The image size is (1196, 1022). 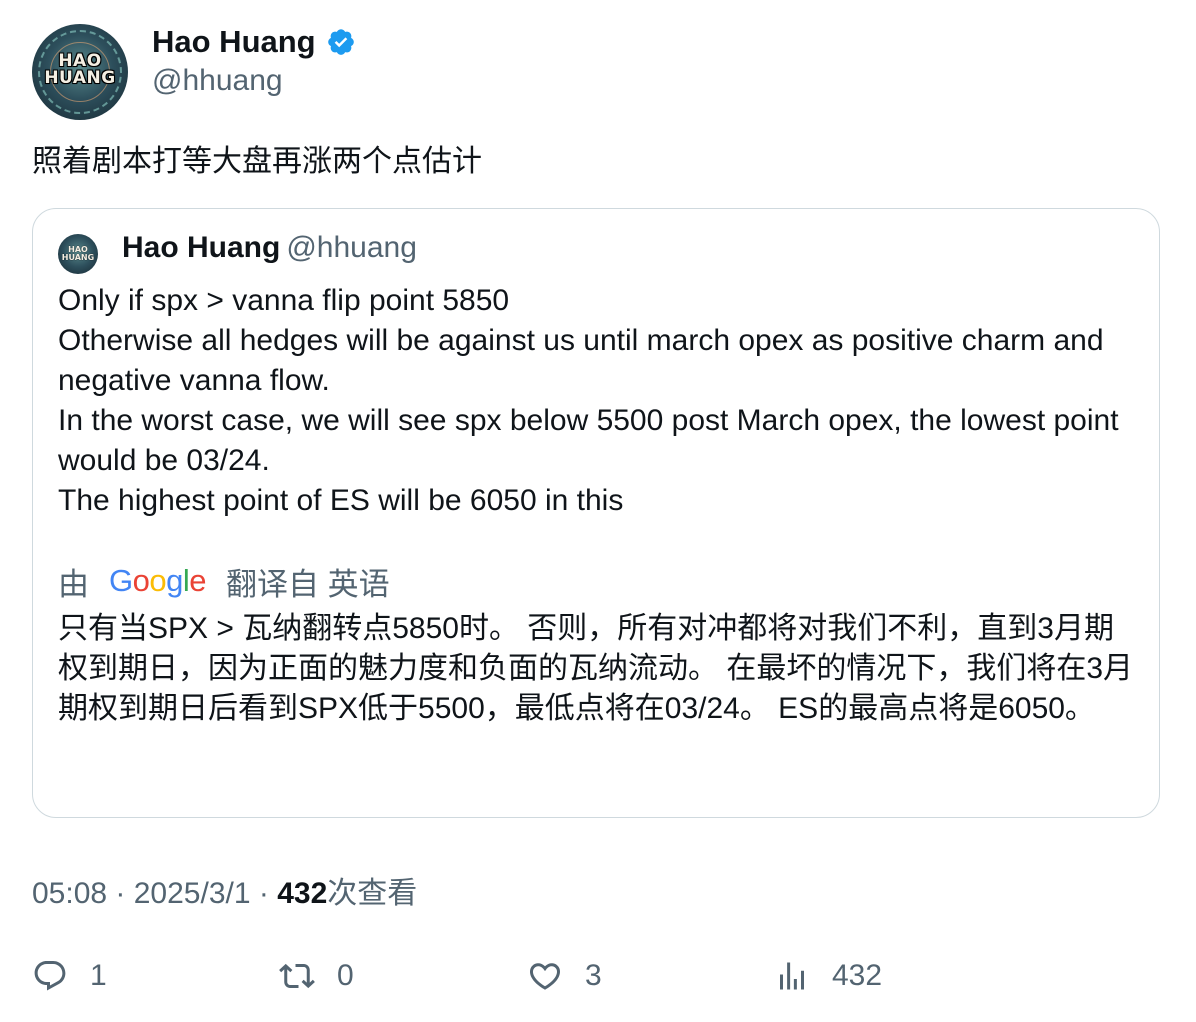 I want to click on action-bar: 1 0 3 432, so click(x=597, y=976).